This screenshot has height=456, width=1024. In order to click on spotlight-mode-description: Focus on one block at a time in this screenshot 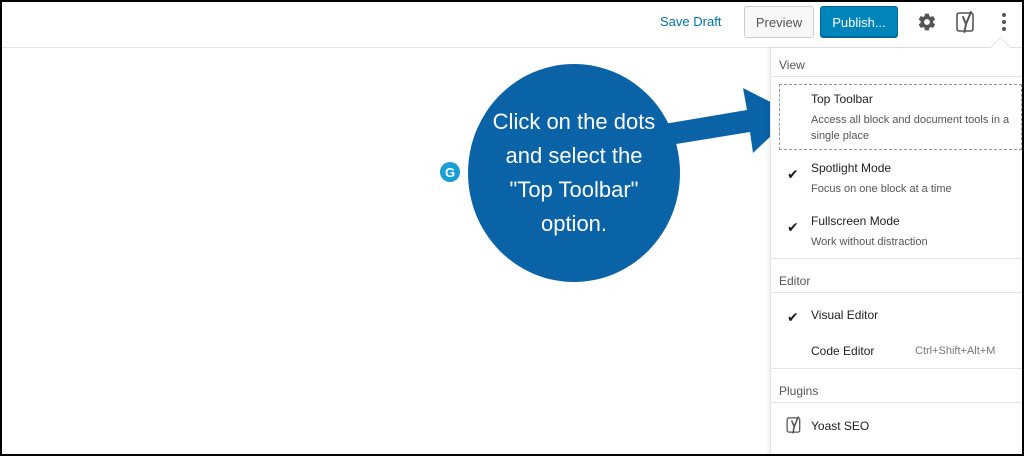, I will do `click(881, 189)`.